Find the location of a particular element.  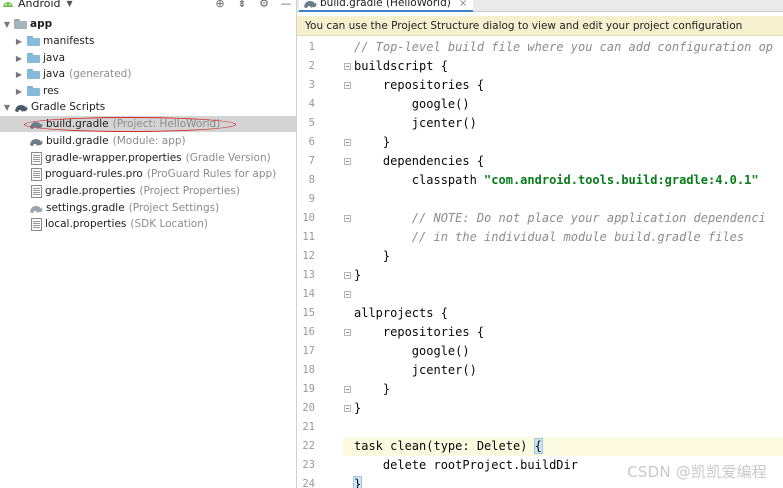

line-number: 17 is located at coordinates (308, 351).